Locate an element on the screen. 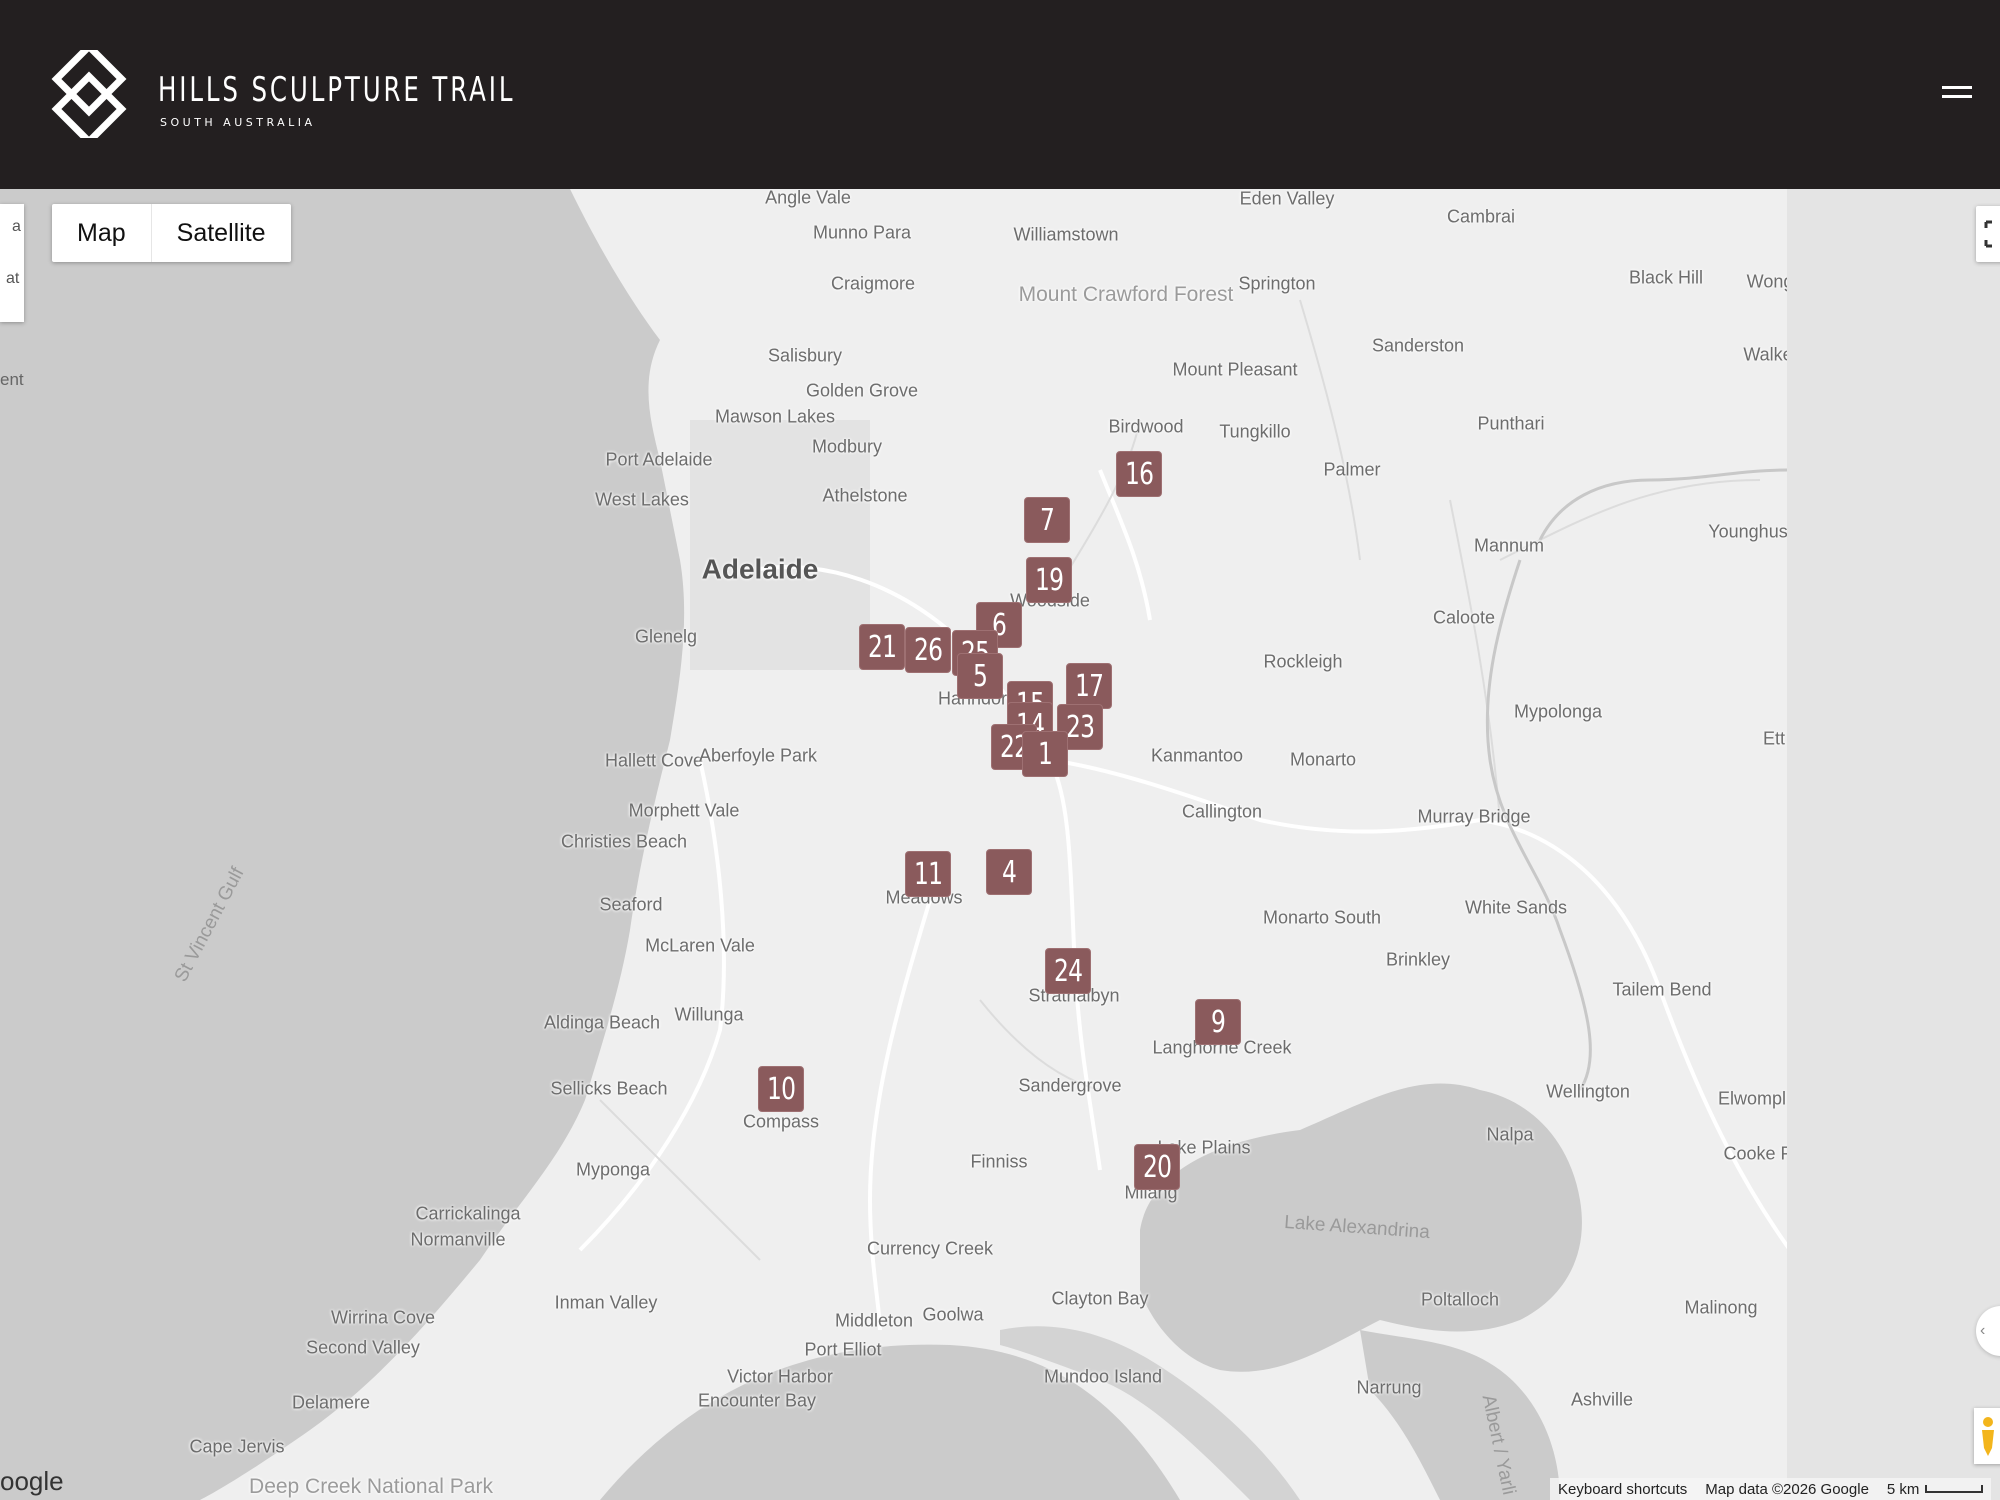 The image size is (2000, 1500). marker-label: 17 is located at coordinates (1089, 686).